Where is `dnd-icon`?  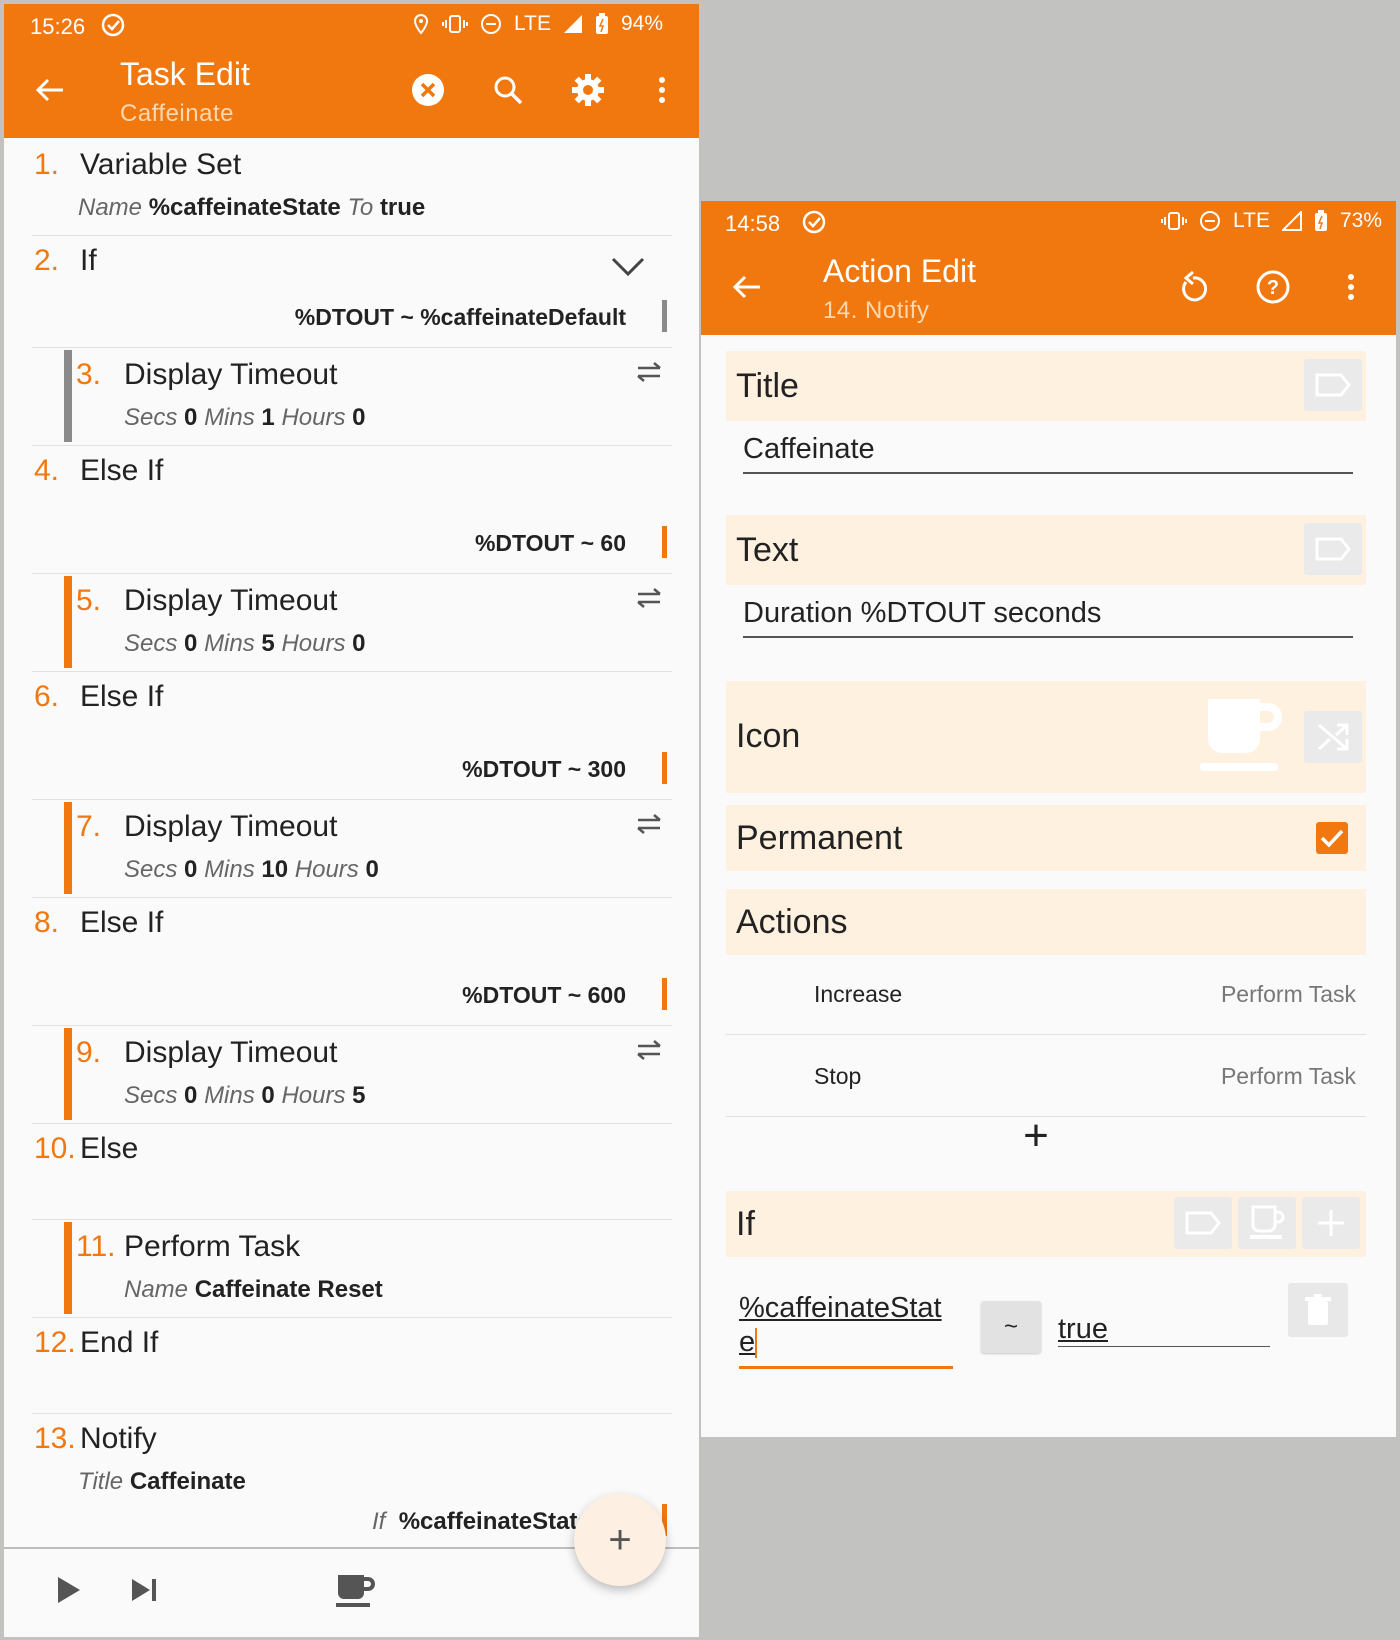
dnd-icon is located at coordinates (1210, 221).